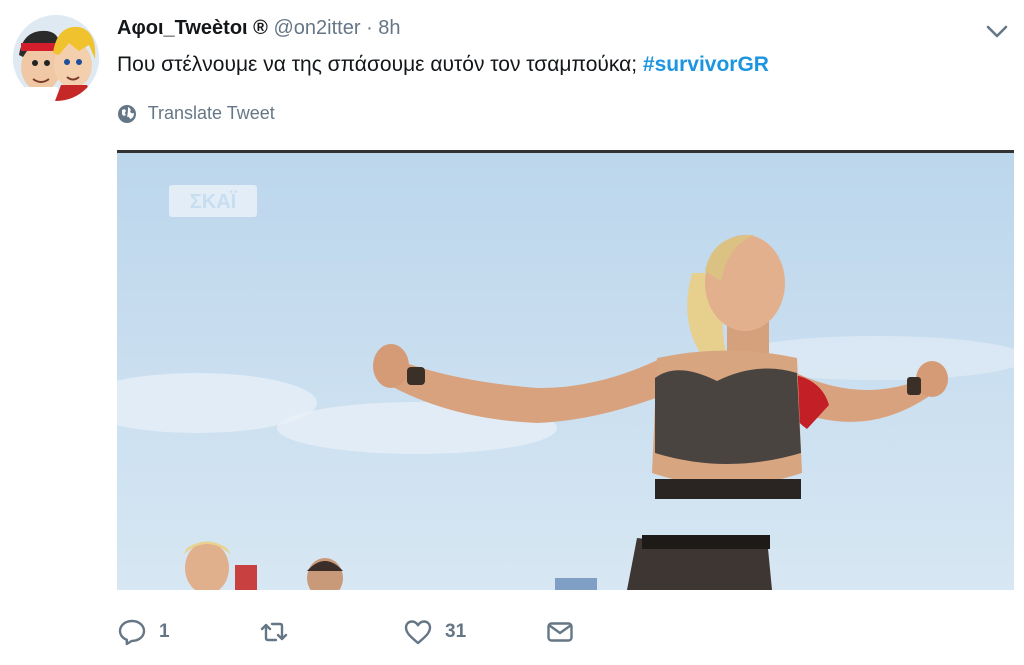 The height and width of the screenshot is (665, 1024). Describe the element at coordinates (192, 28) in the screenshot. I see `author-name: Αφοι_Tweètοι ®` at that location.